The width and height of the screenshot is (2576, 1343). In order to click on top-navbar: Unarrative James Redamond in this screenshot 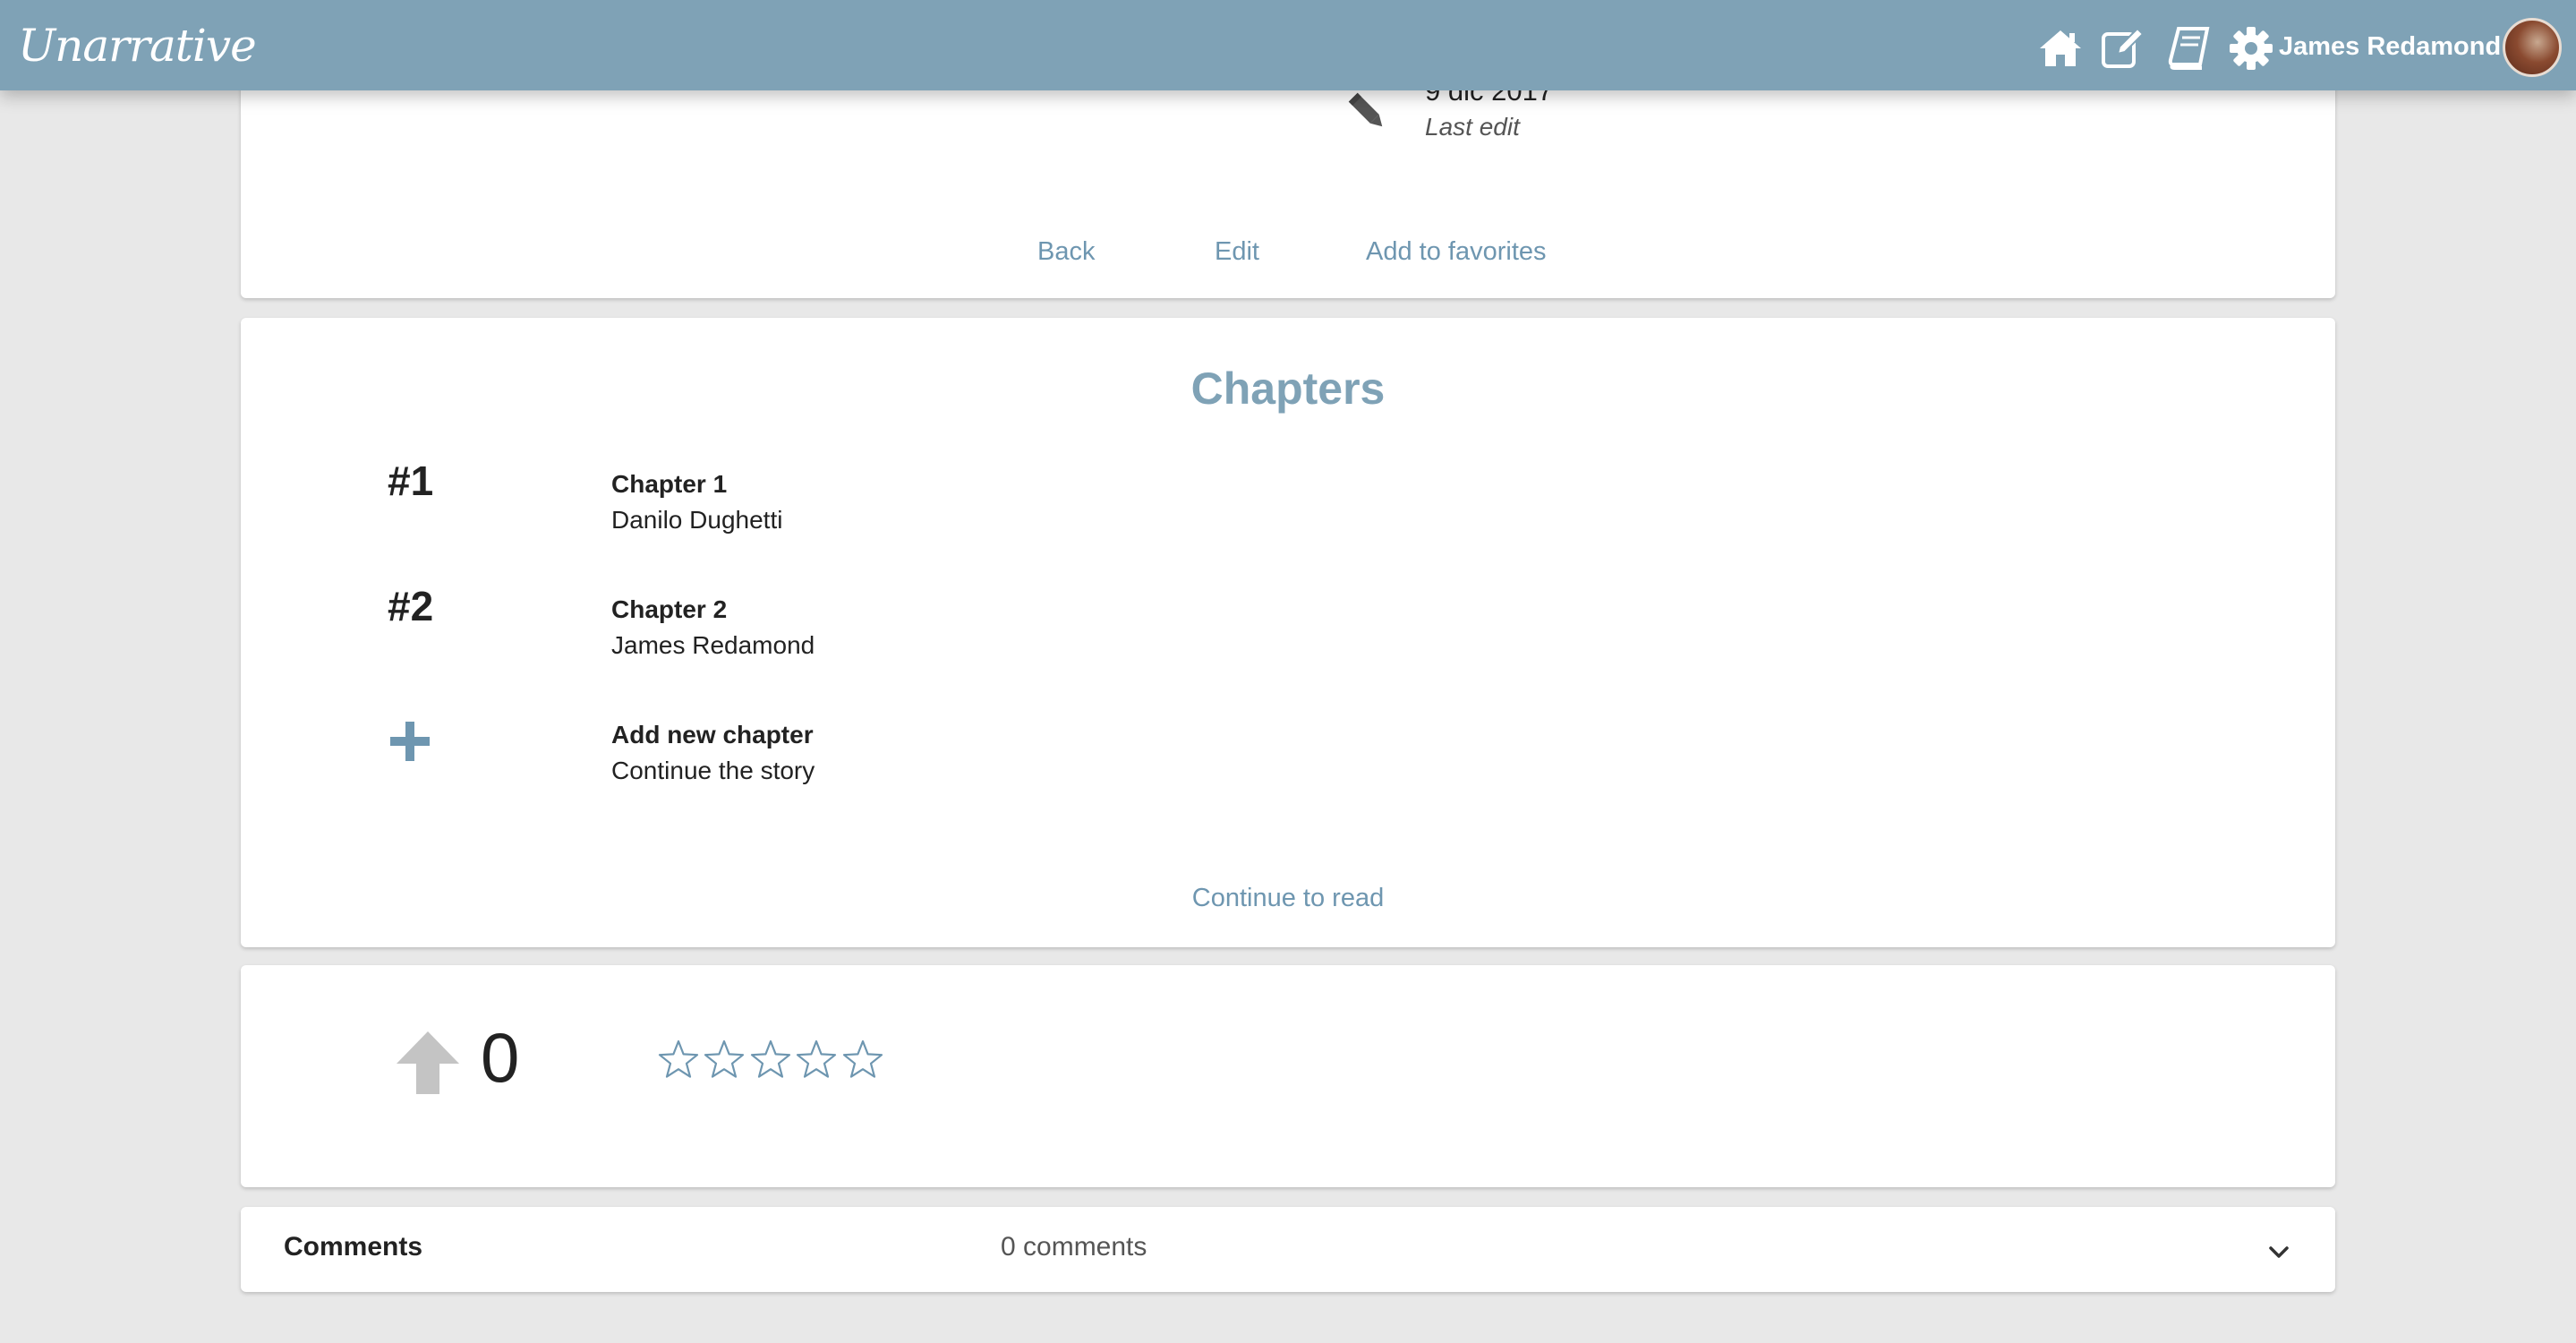, I will do `click(1288, 45)`.